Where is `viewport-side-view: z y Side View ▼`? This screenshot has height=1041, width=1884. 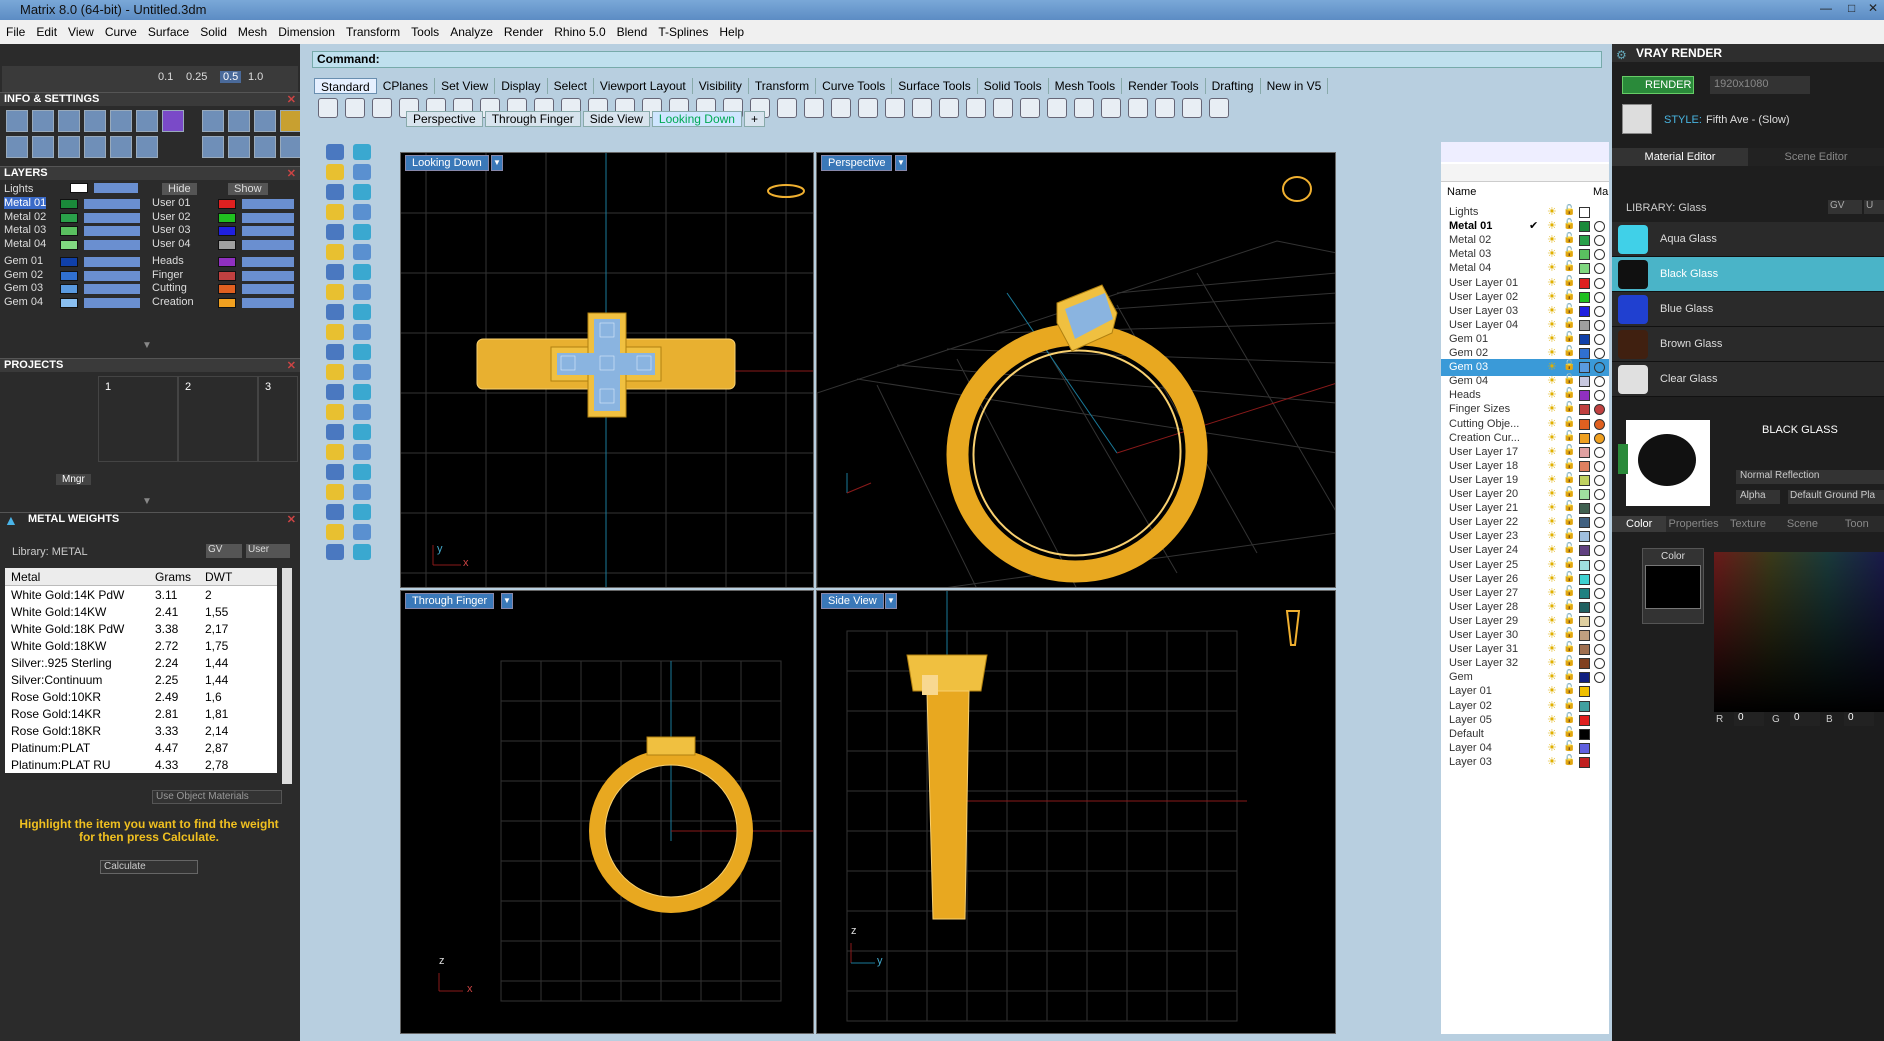 viewport-side-view: z y Side View ▼ is located at coordinates (1076, 812).